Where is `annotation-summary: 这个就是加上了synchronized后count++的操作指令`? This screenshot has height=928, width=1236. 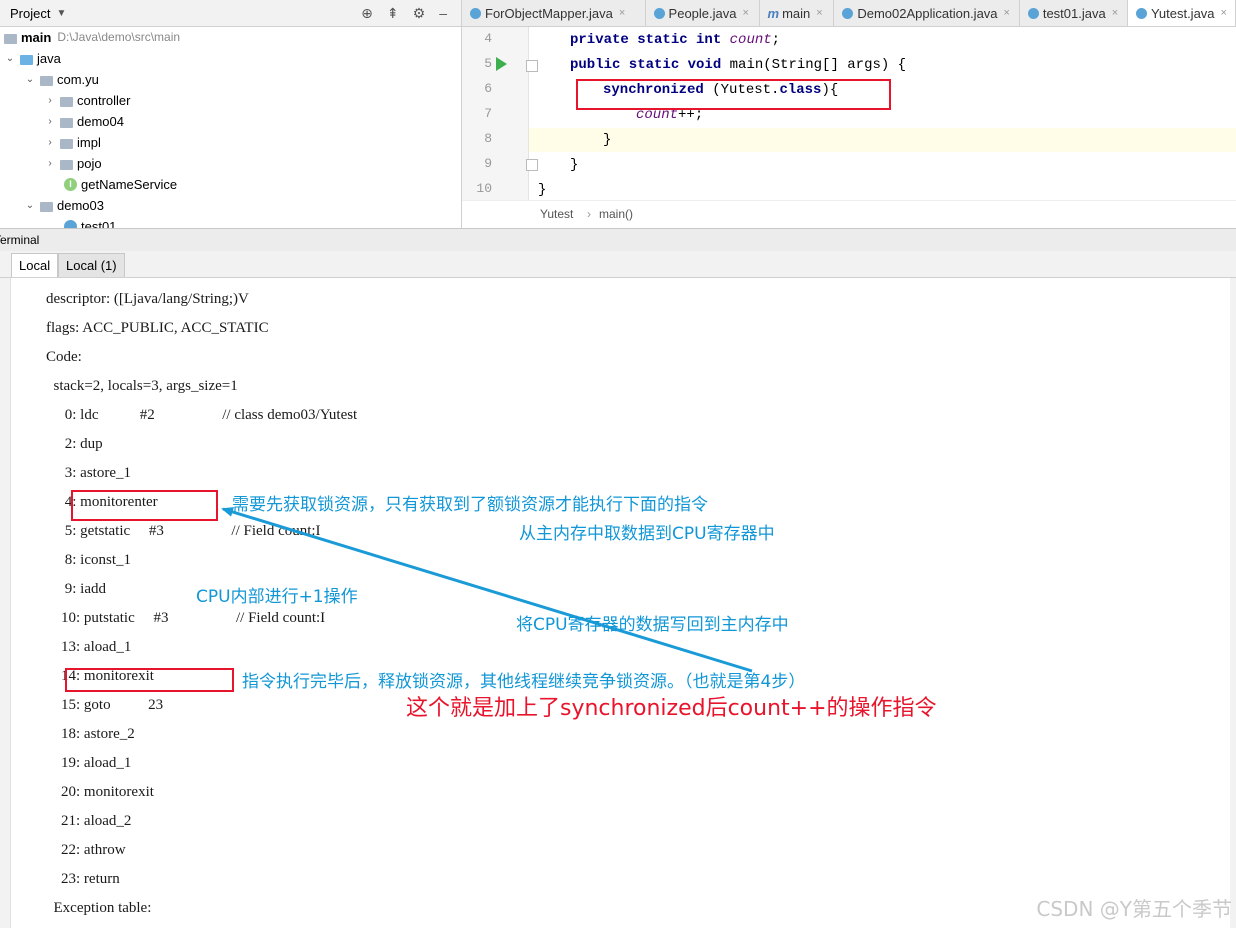
annotation-summary: 这个就是加上了synchronized后count++的操作指令 is located at coordinates (671, 708).